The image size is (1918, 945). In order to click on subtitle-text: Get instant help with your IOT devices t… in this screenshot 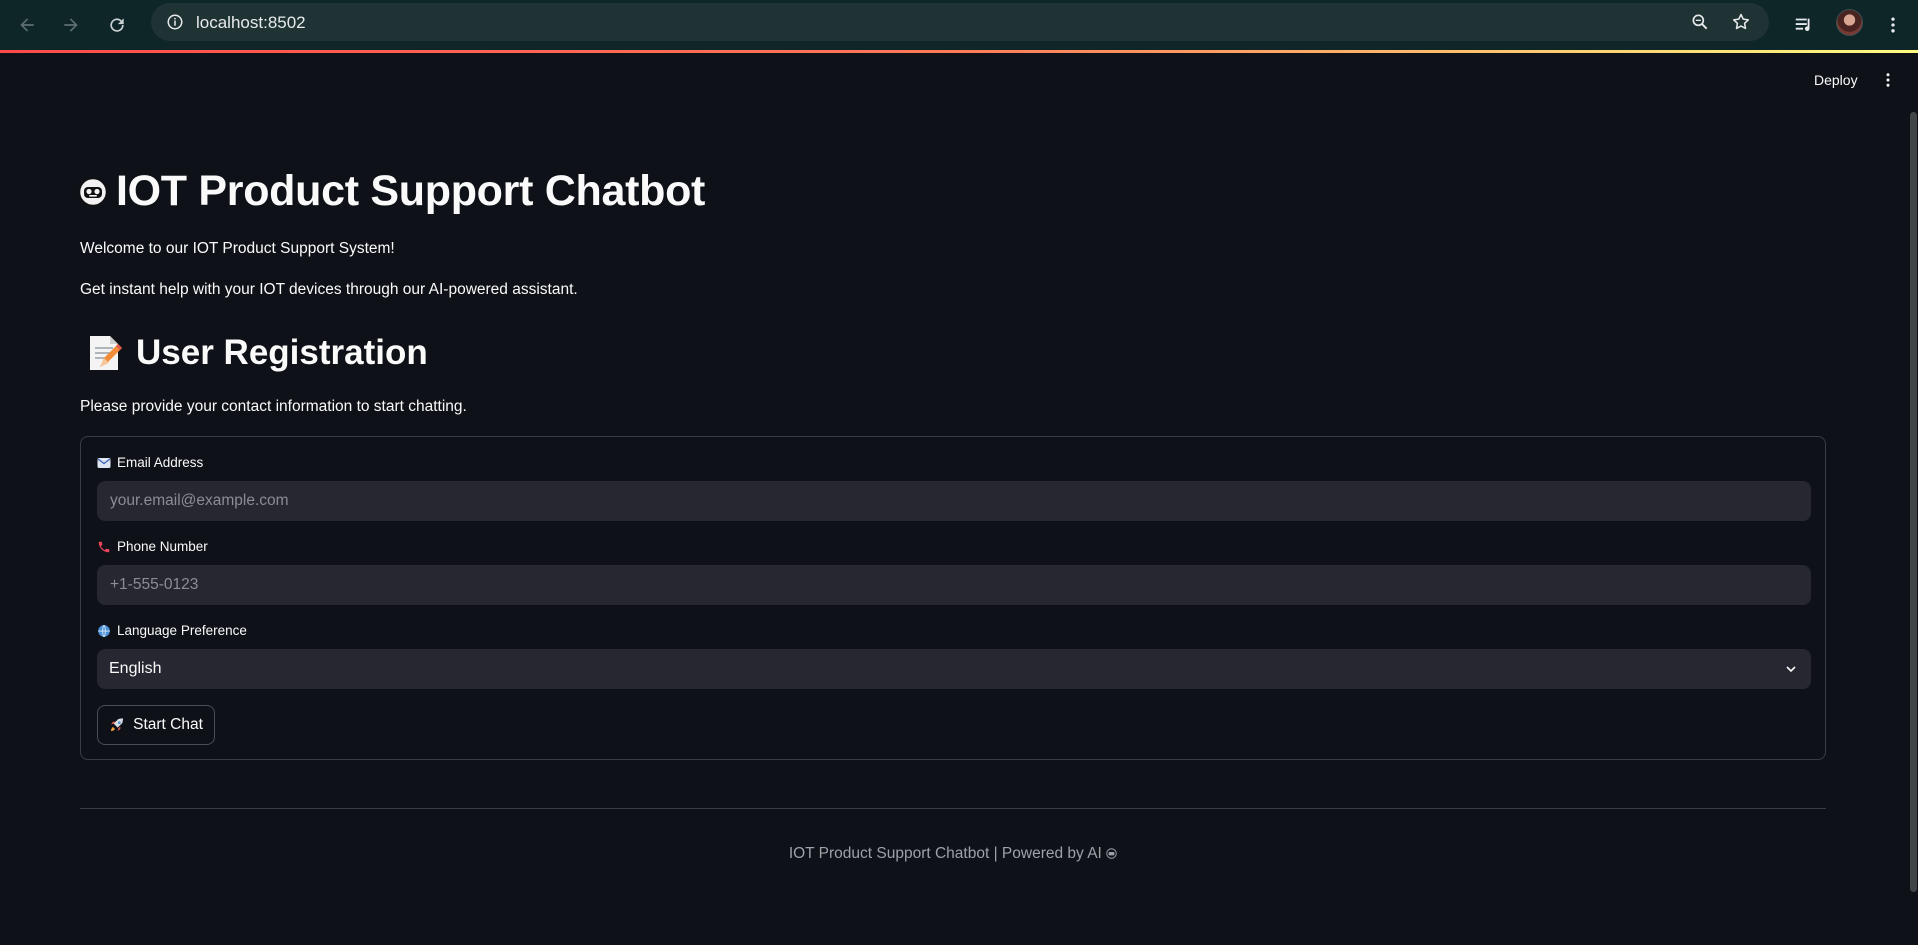, I will do `click(329, 289)`.